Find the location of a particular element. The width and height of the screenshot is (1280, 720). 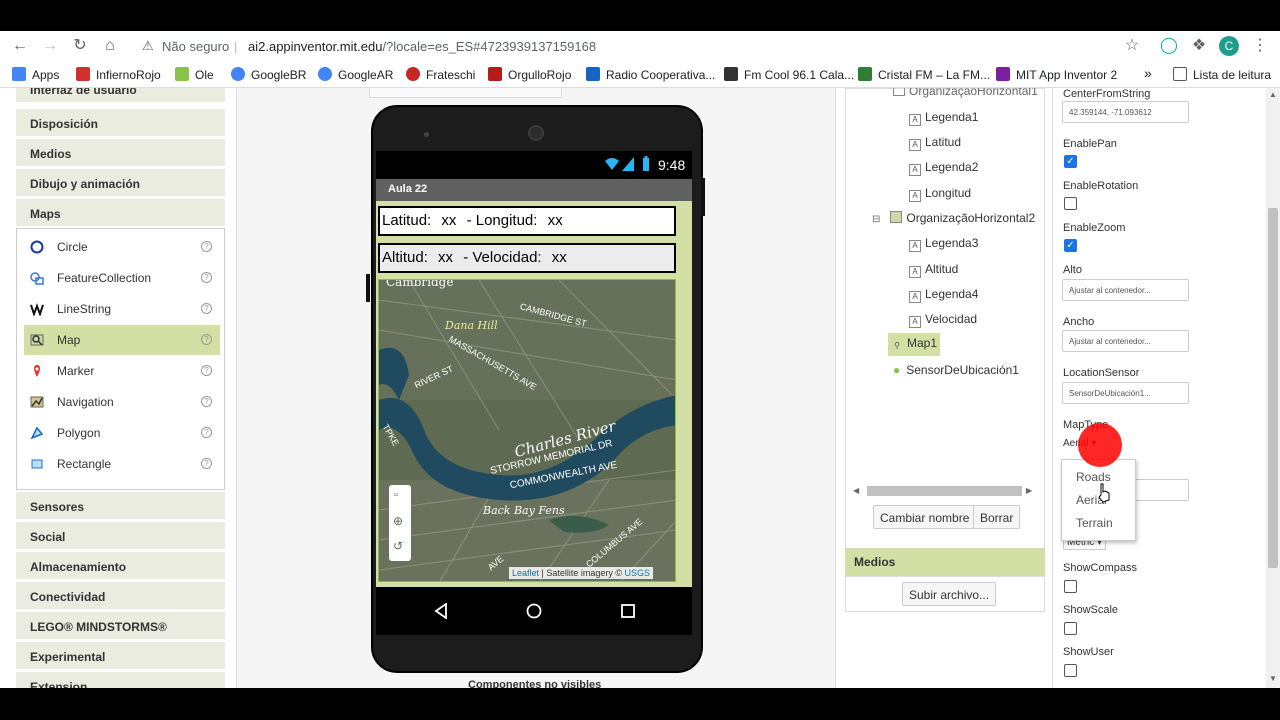

reading-list: Lista de leitura is located at coordinates (1222, 74).